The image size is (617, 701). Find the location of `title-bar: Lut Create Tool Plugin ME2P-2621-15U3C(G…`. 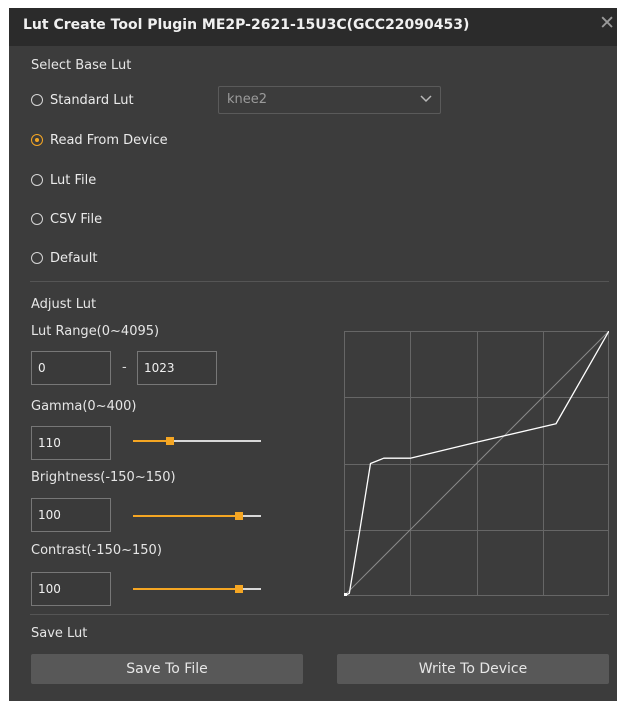

title-bar: Lut Create Tool Plugin ME2P-2621-15U3C(G… is located at coordinates (313, 27).